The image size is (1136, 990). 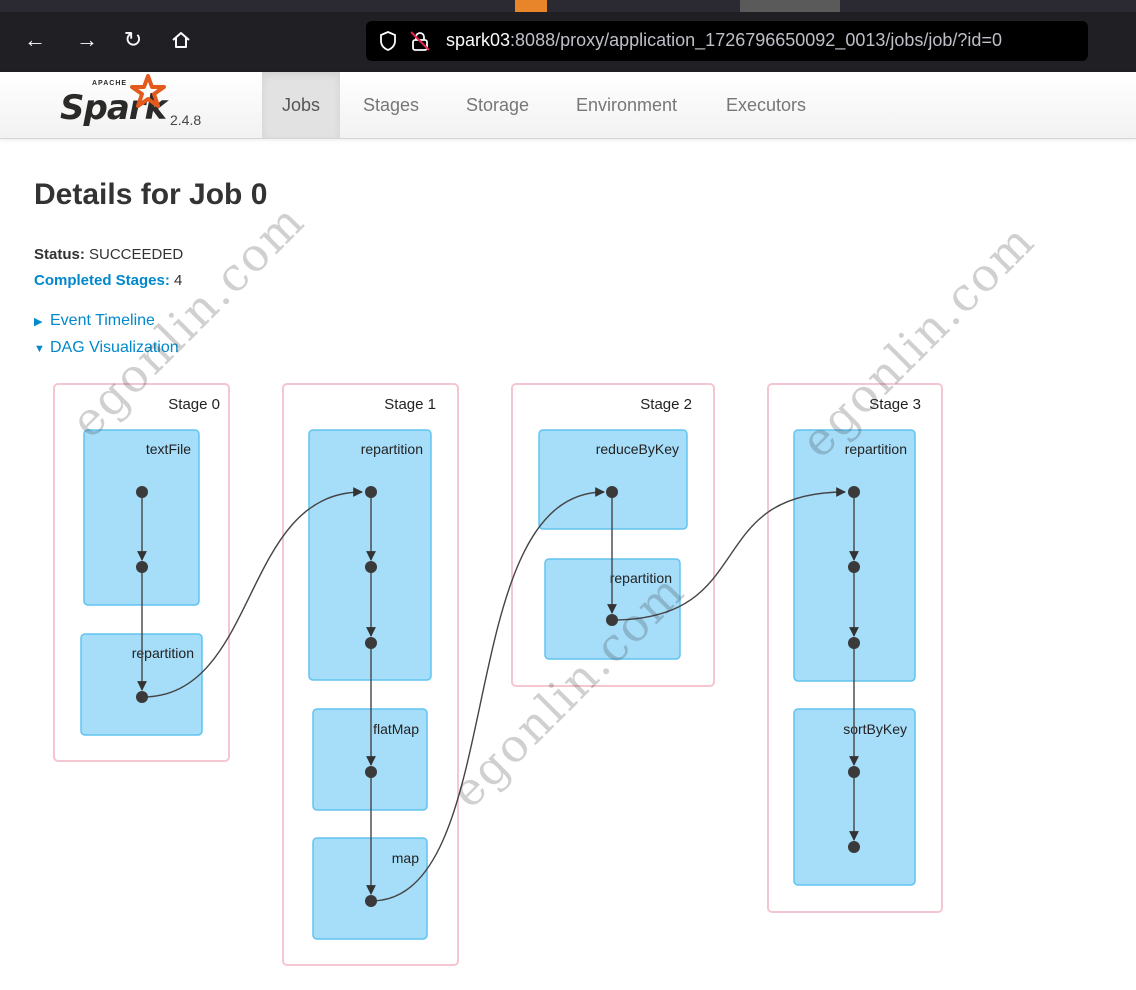 I want to click on stage-label: Stage 2, so click(x=666, y=404).